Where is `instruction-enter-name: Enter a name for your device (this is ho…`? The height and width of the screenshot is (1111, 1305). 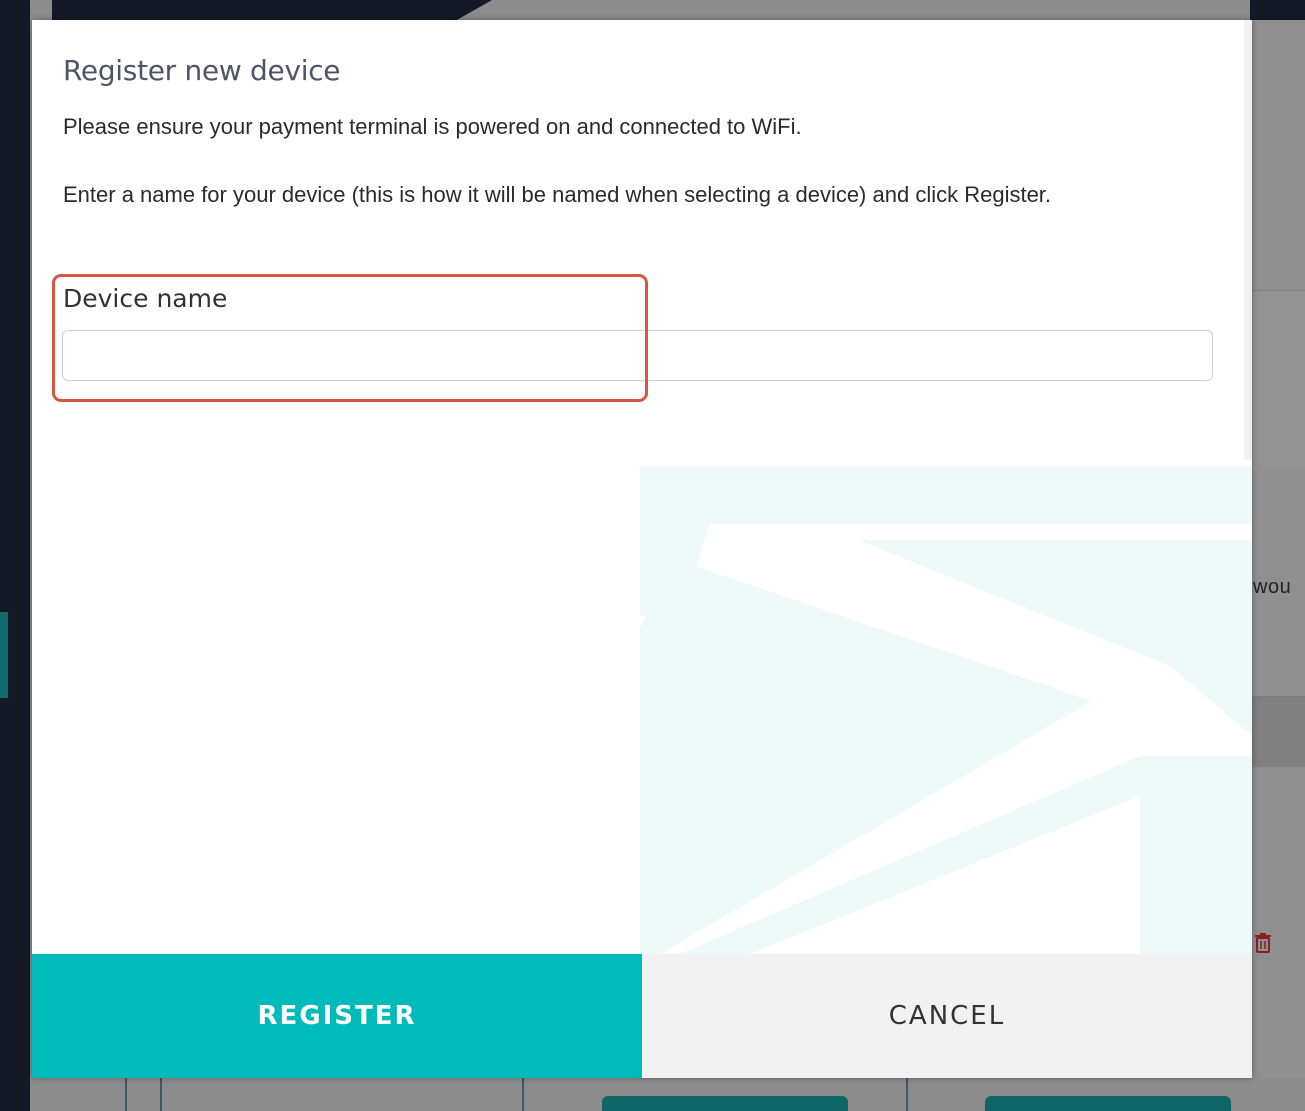
instruction-enter-name: Enter a name for your device (this is ho… is located at coordinates (557, 194).